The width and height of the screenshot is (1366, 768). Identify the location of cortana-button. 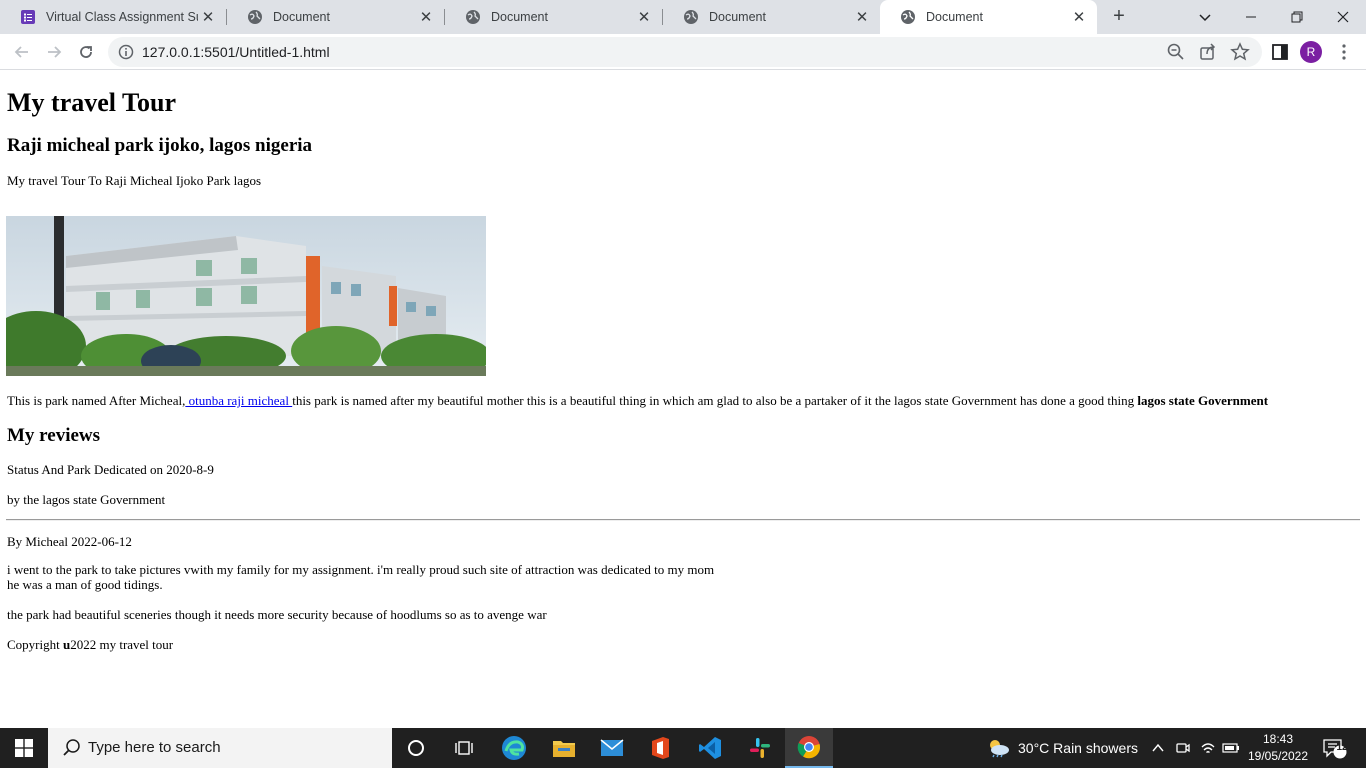
(416, 748).